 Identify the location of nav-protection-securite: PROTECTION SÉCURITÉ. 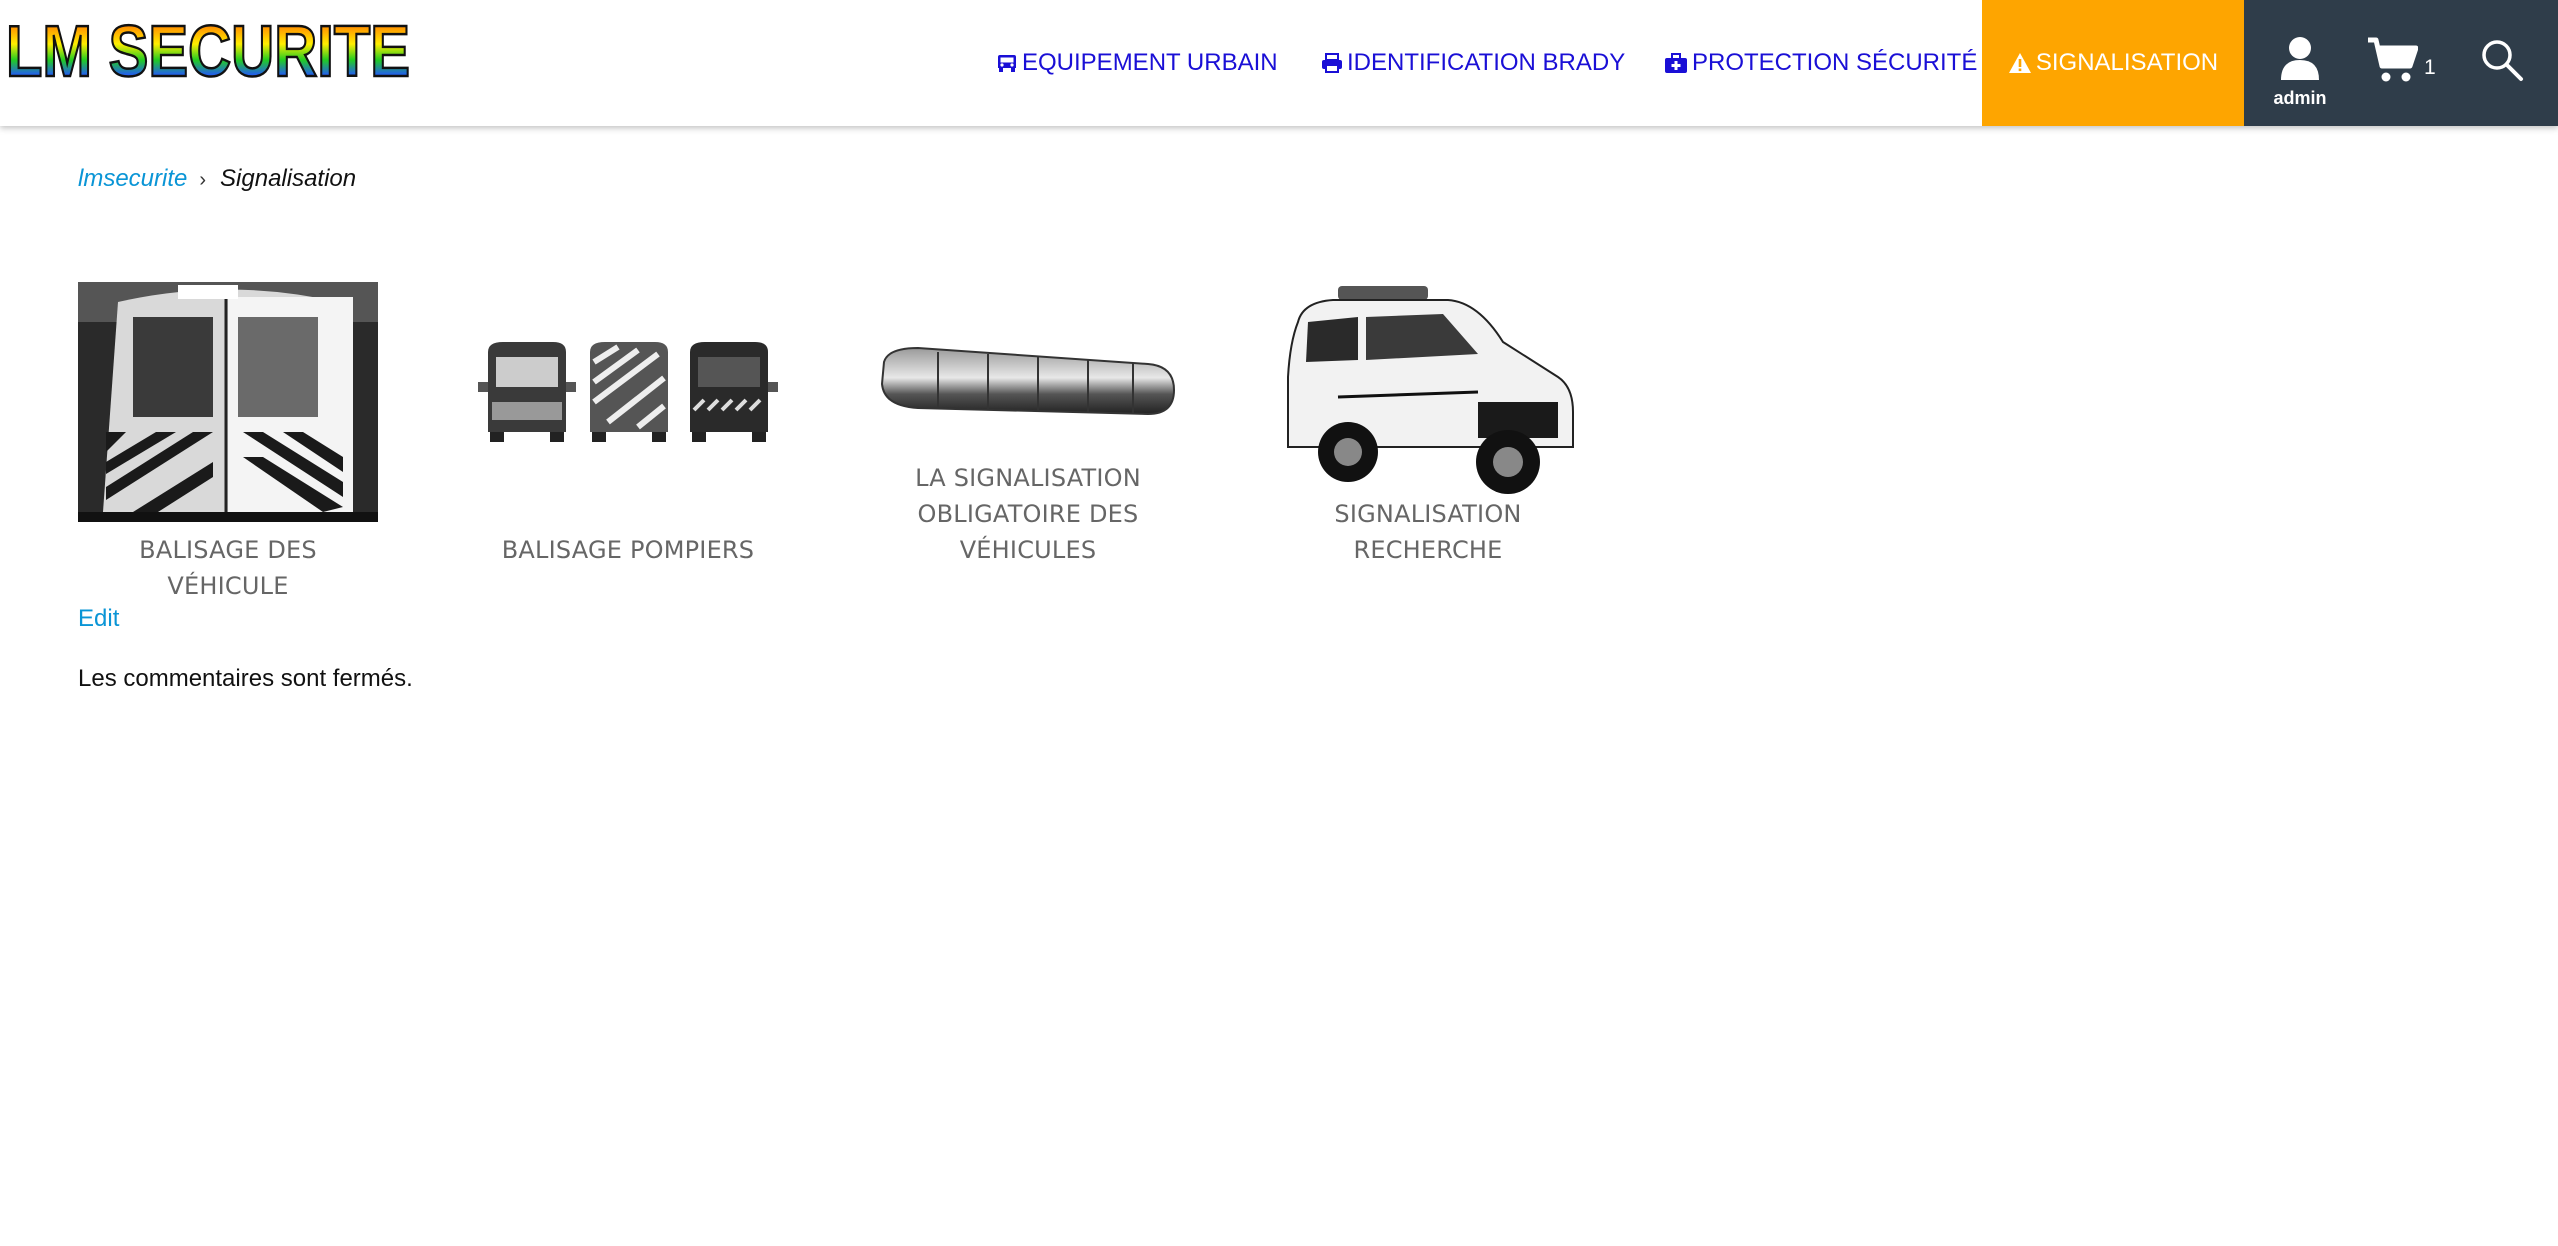
(1820, 63).